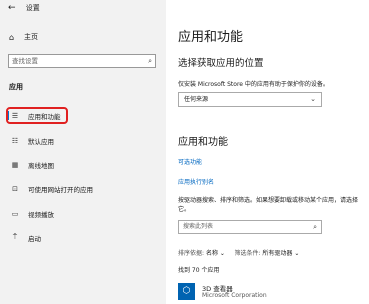  What do you see at coordinates (196, 181) in the screenshot?
I see `app-aliases-link: 应用执行别名` at bounding box center [196, 181].